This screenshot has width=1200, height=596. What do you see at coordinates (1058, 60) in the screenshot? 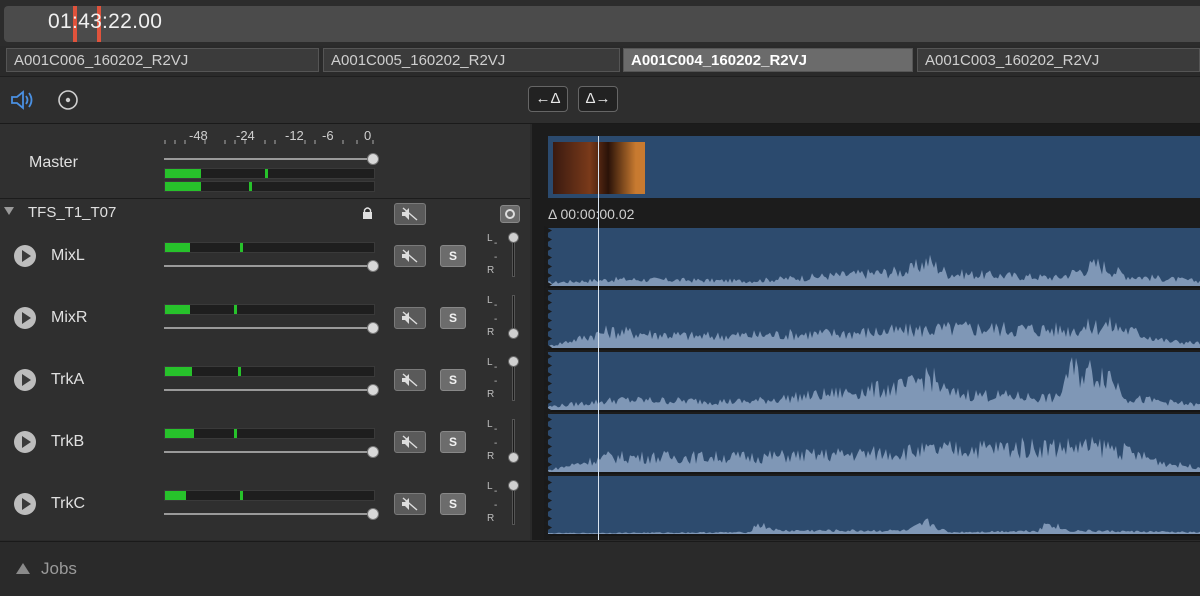
I see `clip-tab: A001C003_160202_R2VJ` at bounding box center [1058, 60].